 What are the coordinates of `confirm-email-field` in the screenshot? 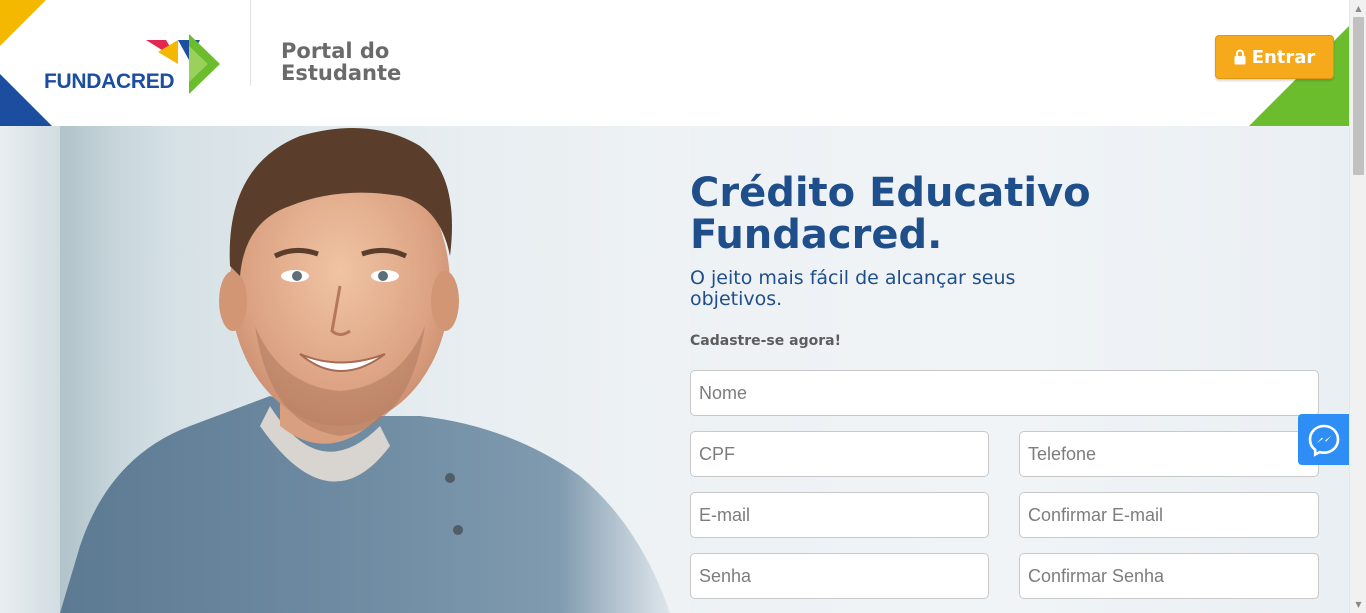 It's located at (1169, 515).